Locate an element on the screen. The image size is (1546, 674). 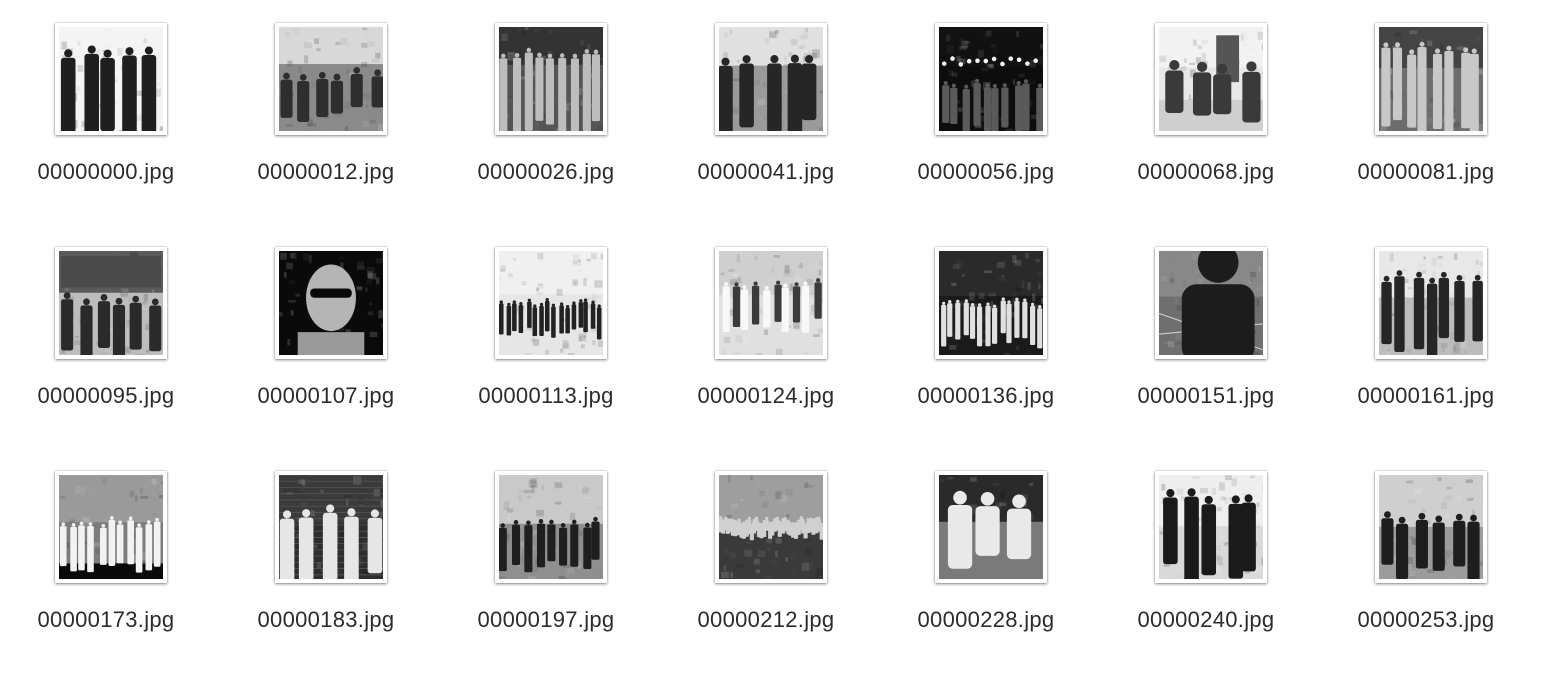
band-stage-icon is located at coordinates (771, 79).